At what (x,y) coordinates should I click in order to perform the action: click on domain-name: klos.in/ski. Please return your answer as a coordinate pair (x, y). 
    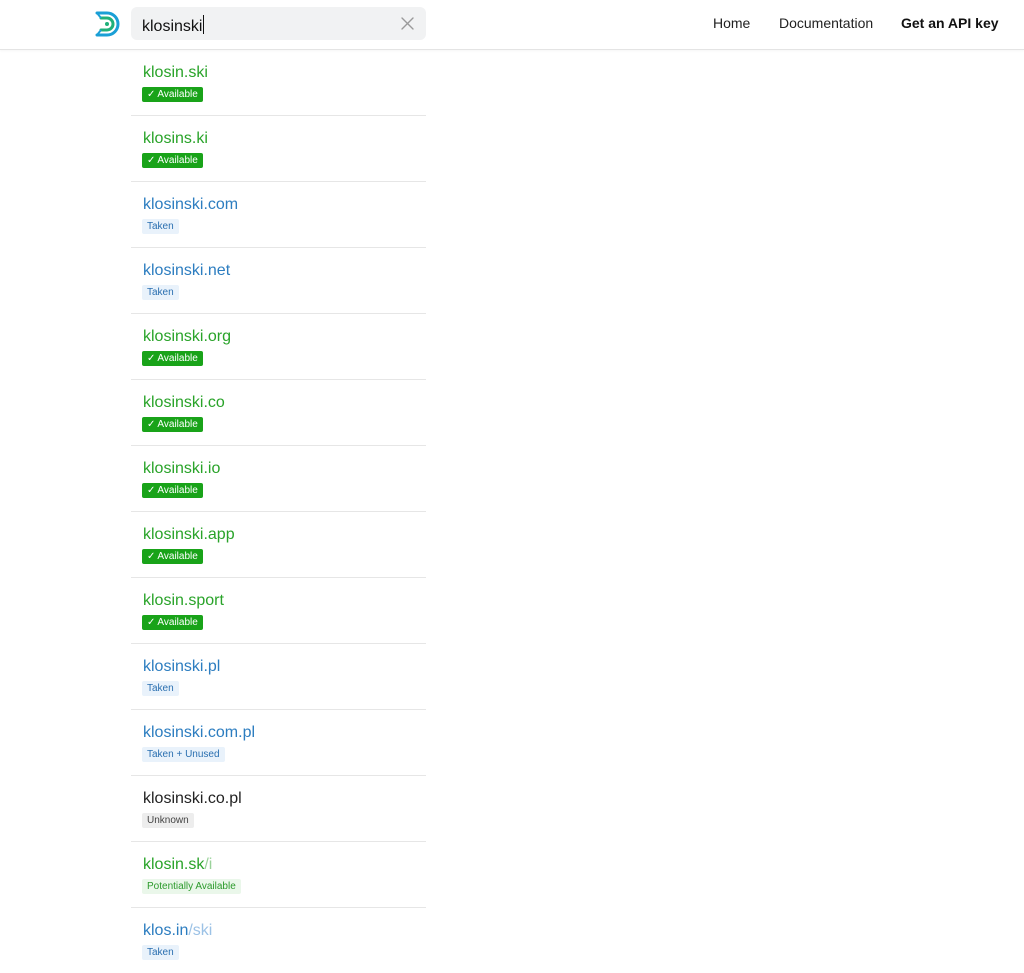
    Looking at the image, I should click on (177, 930).